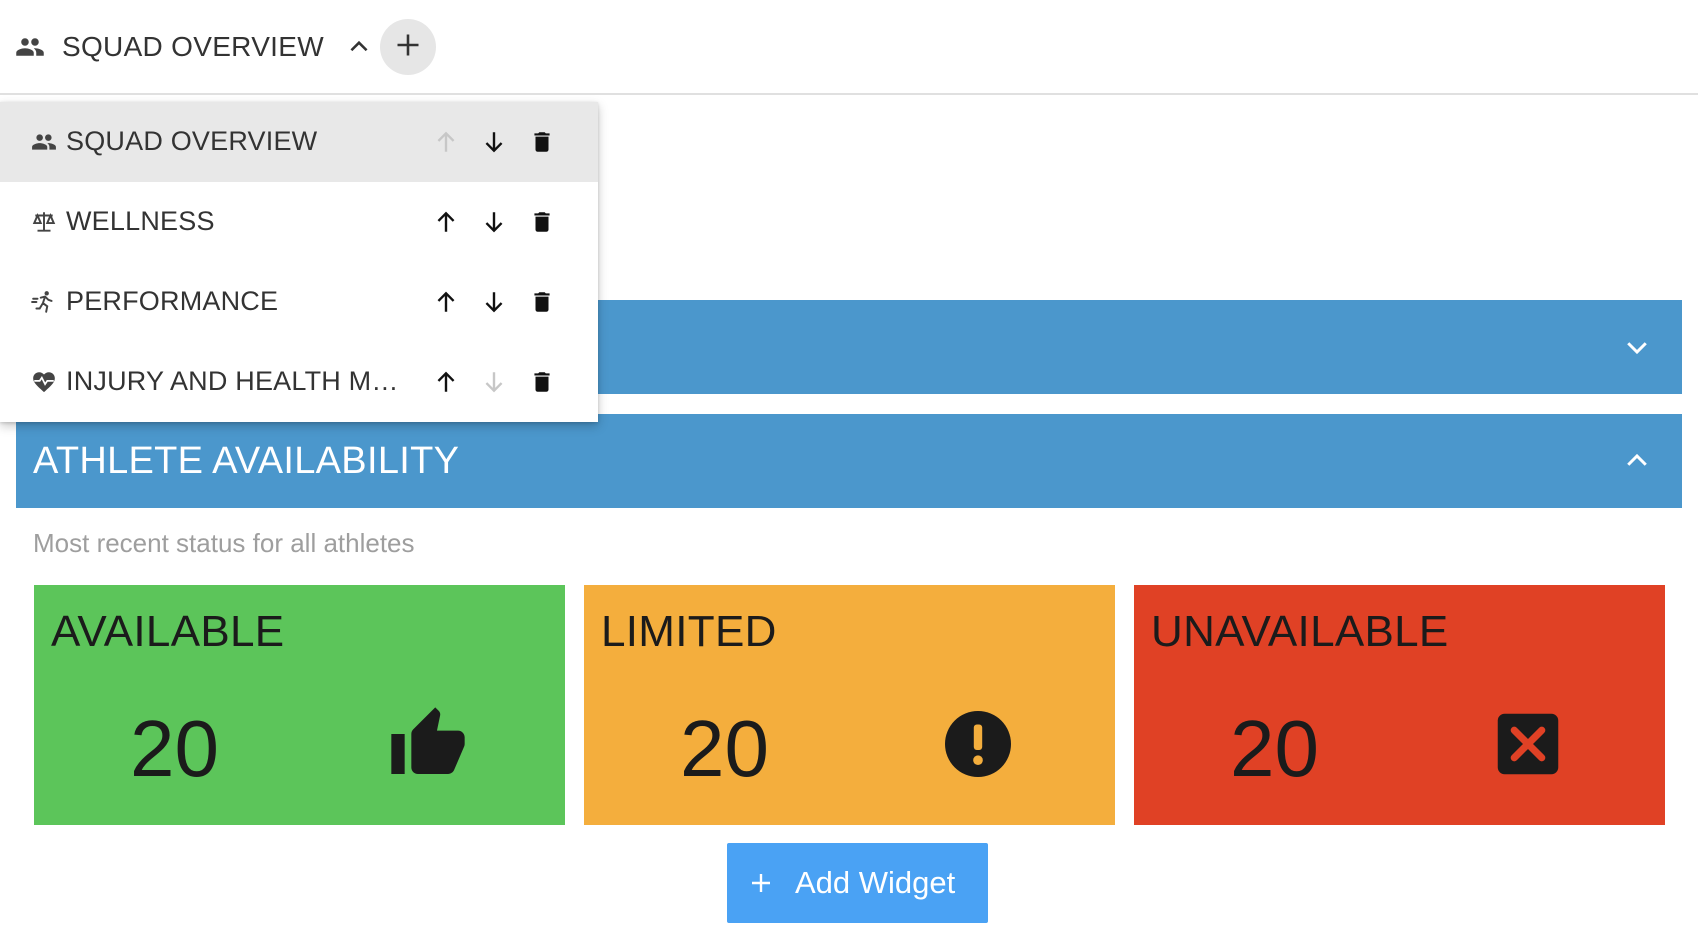 The height and width of the screenshot is (944, 1698). I want to click on panel-subtitle: Most recent status for all athletes, so click(224, 543).